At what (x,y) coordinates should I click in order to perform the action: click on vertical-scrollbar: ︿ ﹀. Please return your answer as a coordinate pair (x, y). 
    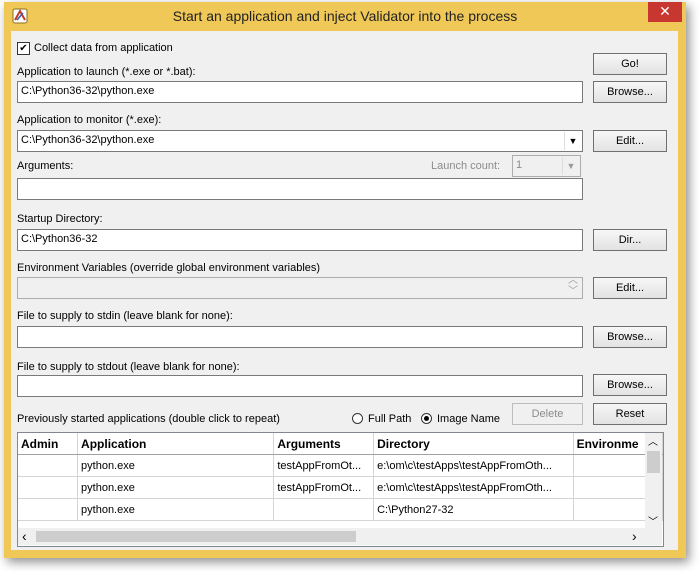
    Looking at the image, I should click on (653, 480).